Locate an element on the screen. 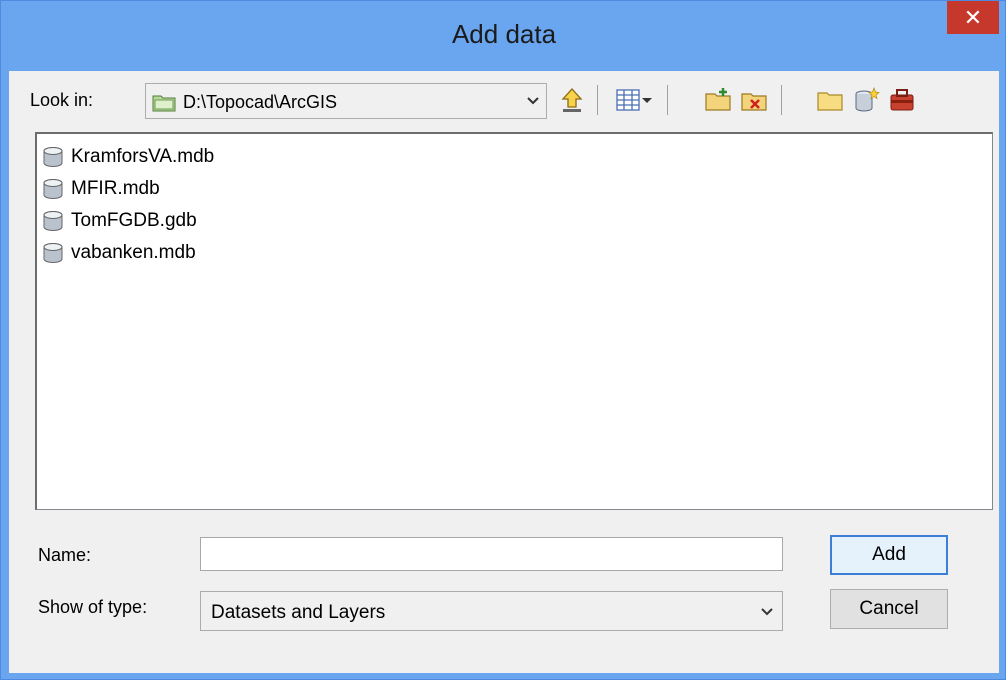 This screenshot has height=680, width=1006. cancel-button: Cancel is located at coordinates (889, 609).